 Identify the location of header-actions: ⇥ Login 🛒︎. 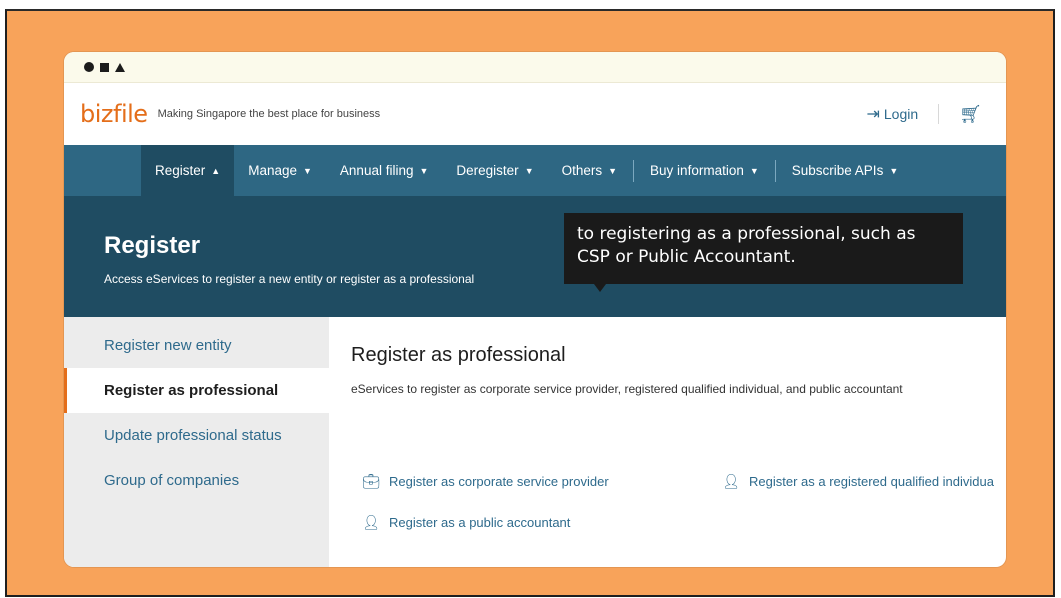
(924, 114).